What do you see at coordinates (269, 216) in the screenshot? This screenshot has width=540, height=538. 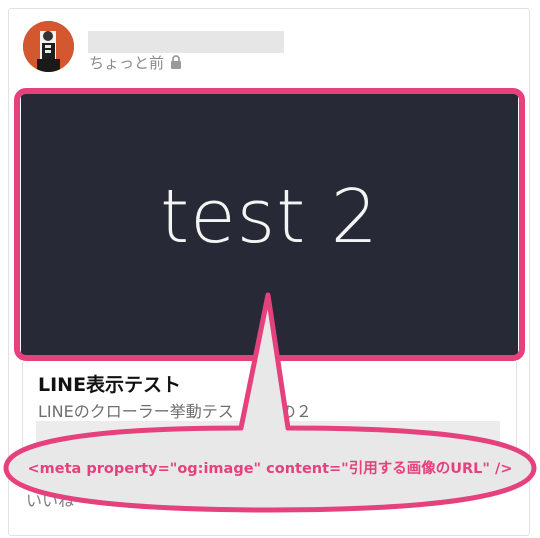 I see `preview-image-text: test 2` at bounding box center [269, 216].